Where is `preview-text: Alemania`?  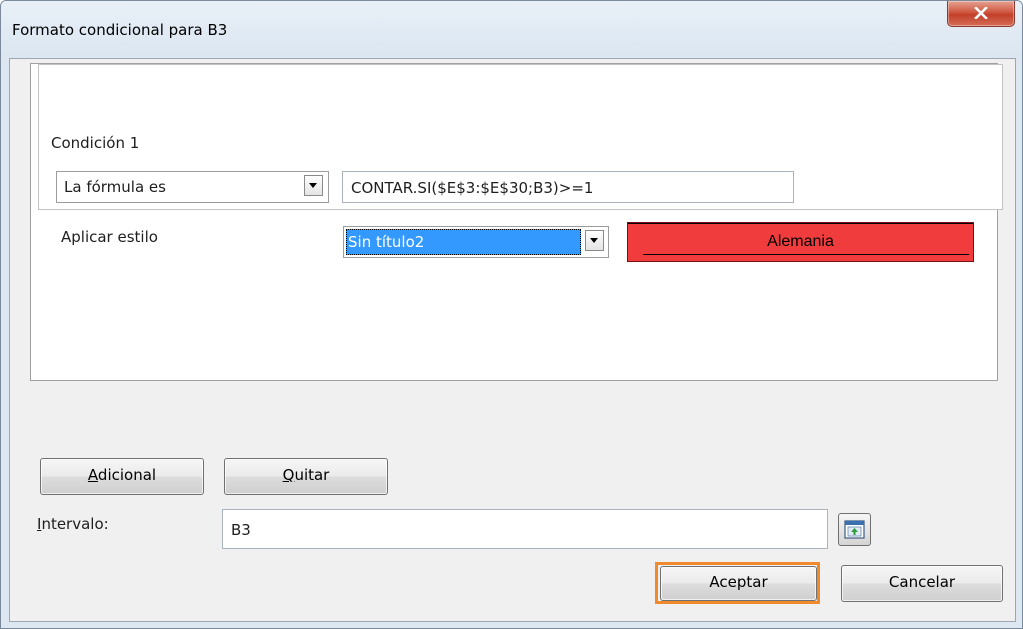
preview-text: Alemania is located at coordinates (800, 241).